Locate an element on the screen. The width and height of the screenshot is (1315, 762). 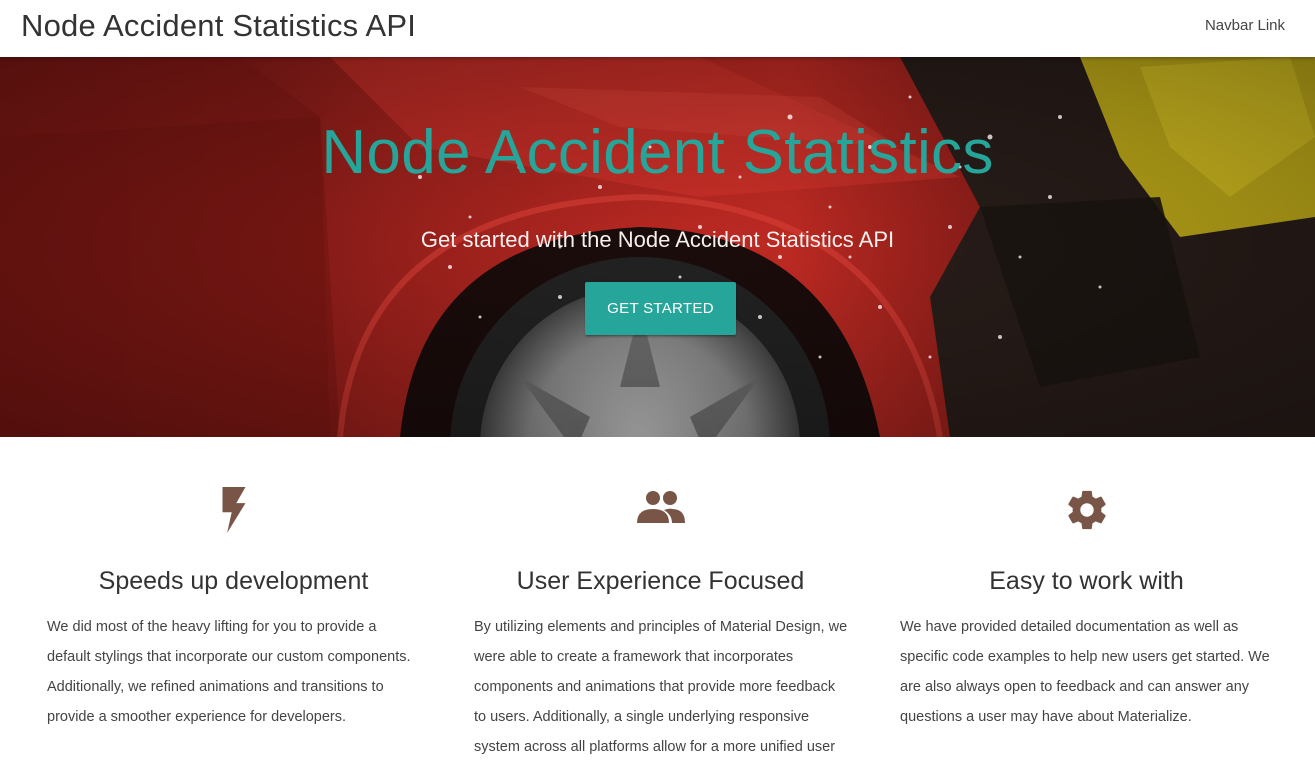
navbar: Node Accident Statistics API Navbar Link is located at coordinates (657, 28).